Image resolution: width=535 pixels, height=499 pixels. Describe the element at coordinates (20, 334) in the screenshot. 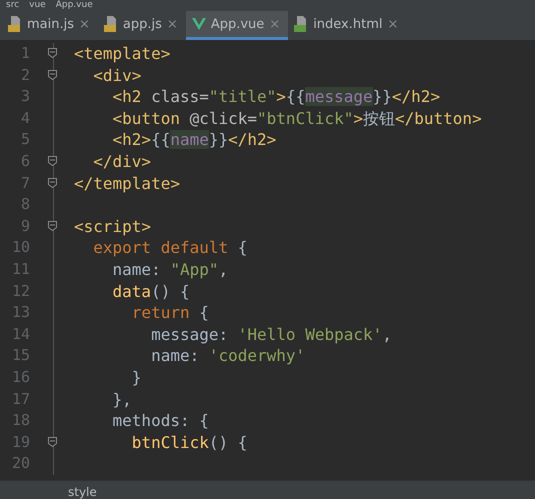

I see `line-number: 14` at that location.